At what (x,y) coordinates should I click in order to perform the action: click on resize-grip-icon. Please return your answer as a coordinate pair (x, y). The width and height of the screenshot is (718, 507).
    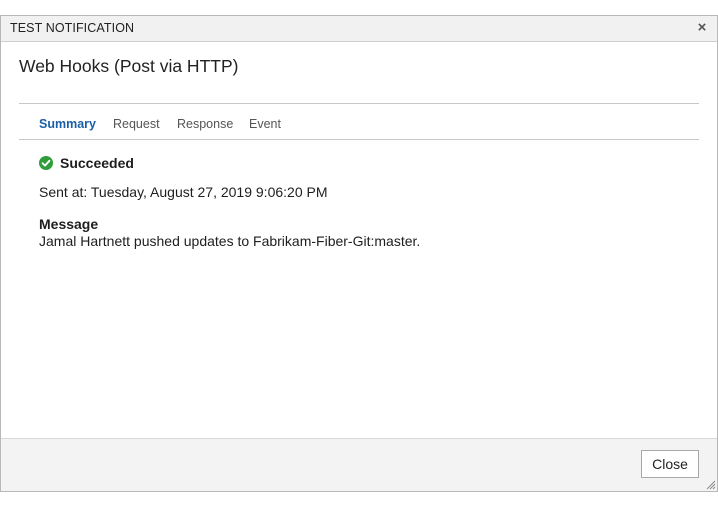
    Looking at the image, I should click on (710, 484).